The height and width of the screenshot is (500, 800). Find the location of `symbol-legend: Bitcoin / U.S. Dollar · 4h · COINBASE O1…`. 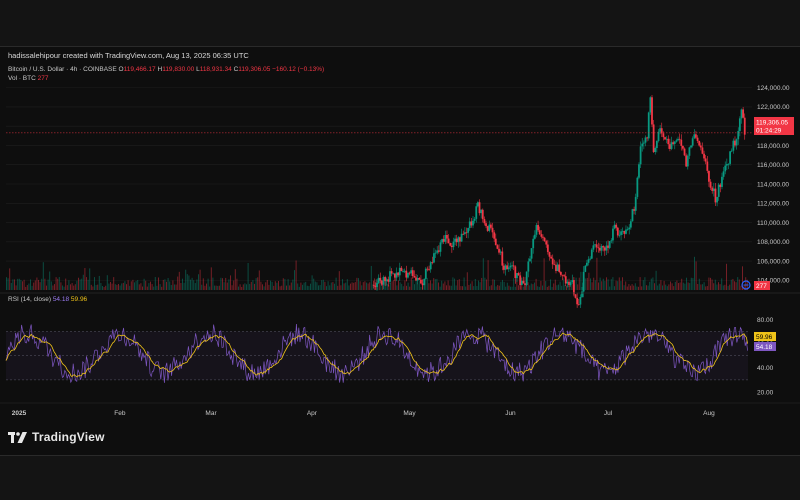

symbol-legend: Bitcoin / U.S. Dollar · 4h · COINBASE O1… is located at coordinates (166, 69).